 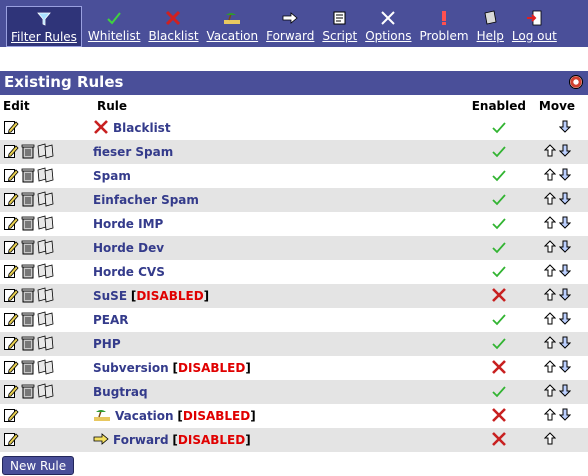 What do you see at coordinates (38, 465) in the screenshot?
I see `new-rule-button: New Rule` at bounding box center [38, 465].